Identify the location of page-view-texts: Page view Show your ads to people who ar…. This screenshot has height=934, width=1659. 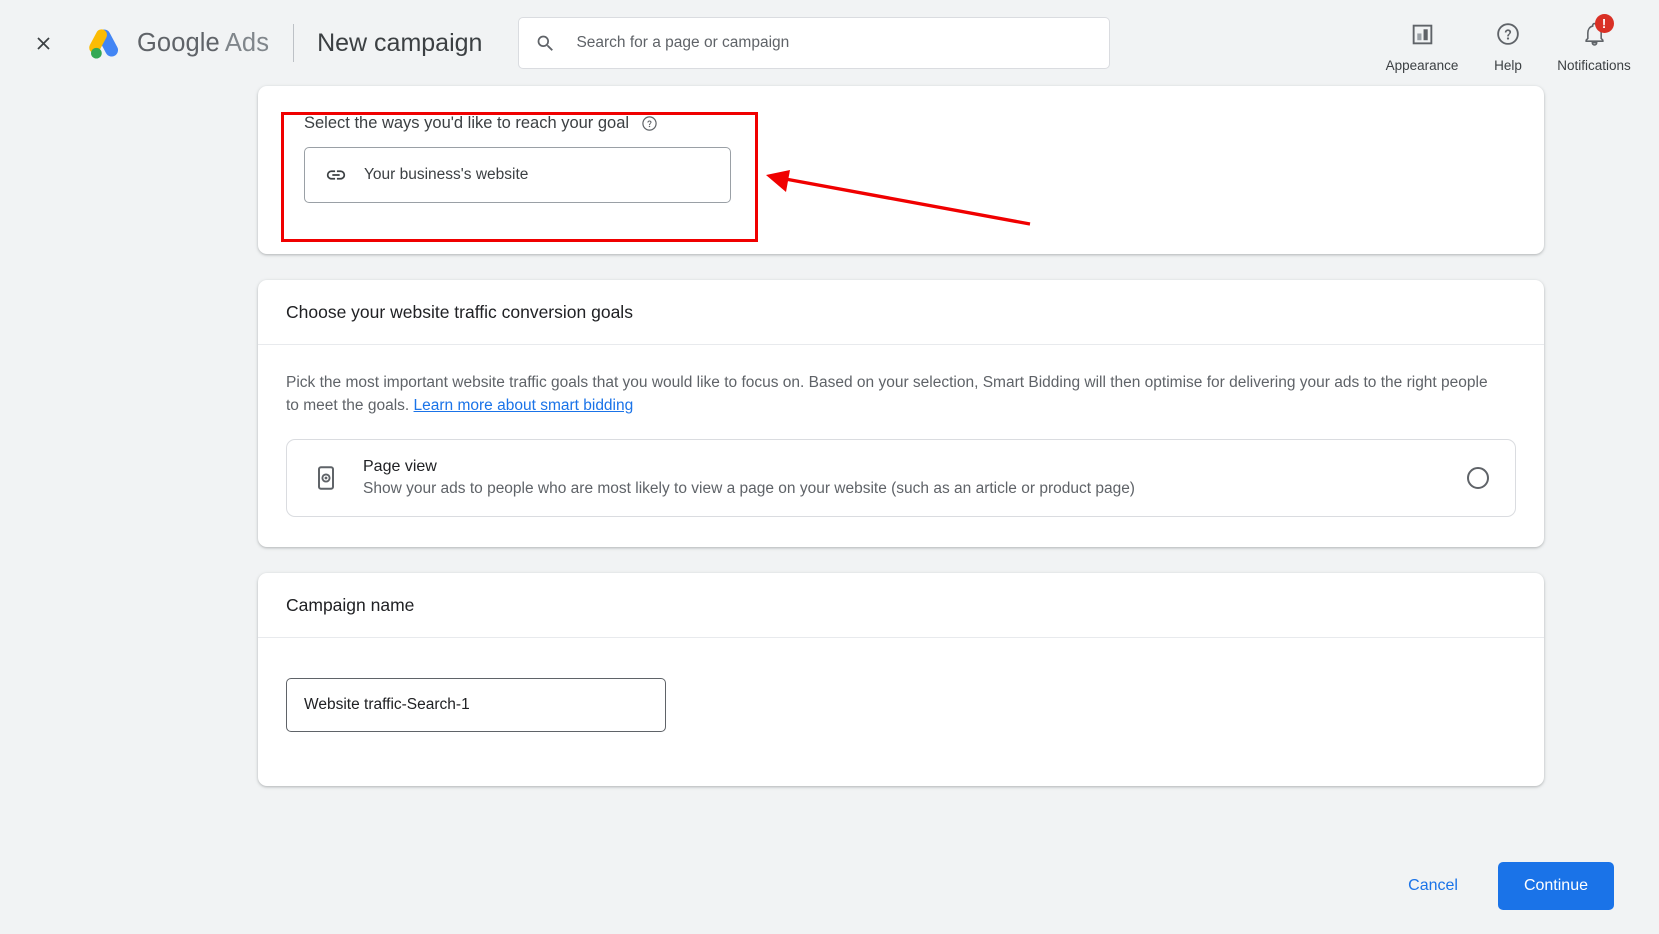
(905, 478).